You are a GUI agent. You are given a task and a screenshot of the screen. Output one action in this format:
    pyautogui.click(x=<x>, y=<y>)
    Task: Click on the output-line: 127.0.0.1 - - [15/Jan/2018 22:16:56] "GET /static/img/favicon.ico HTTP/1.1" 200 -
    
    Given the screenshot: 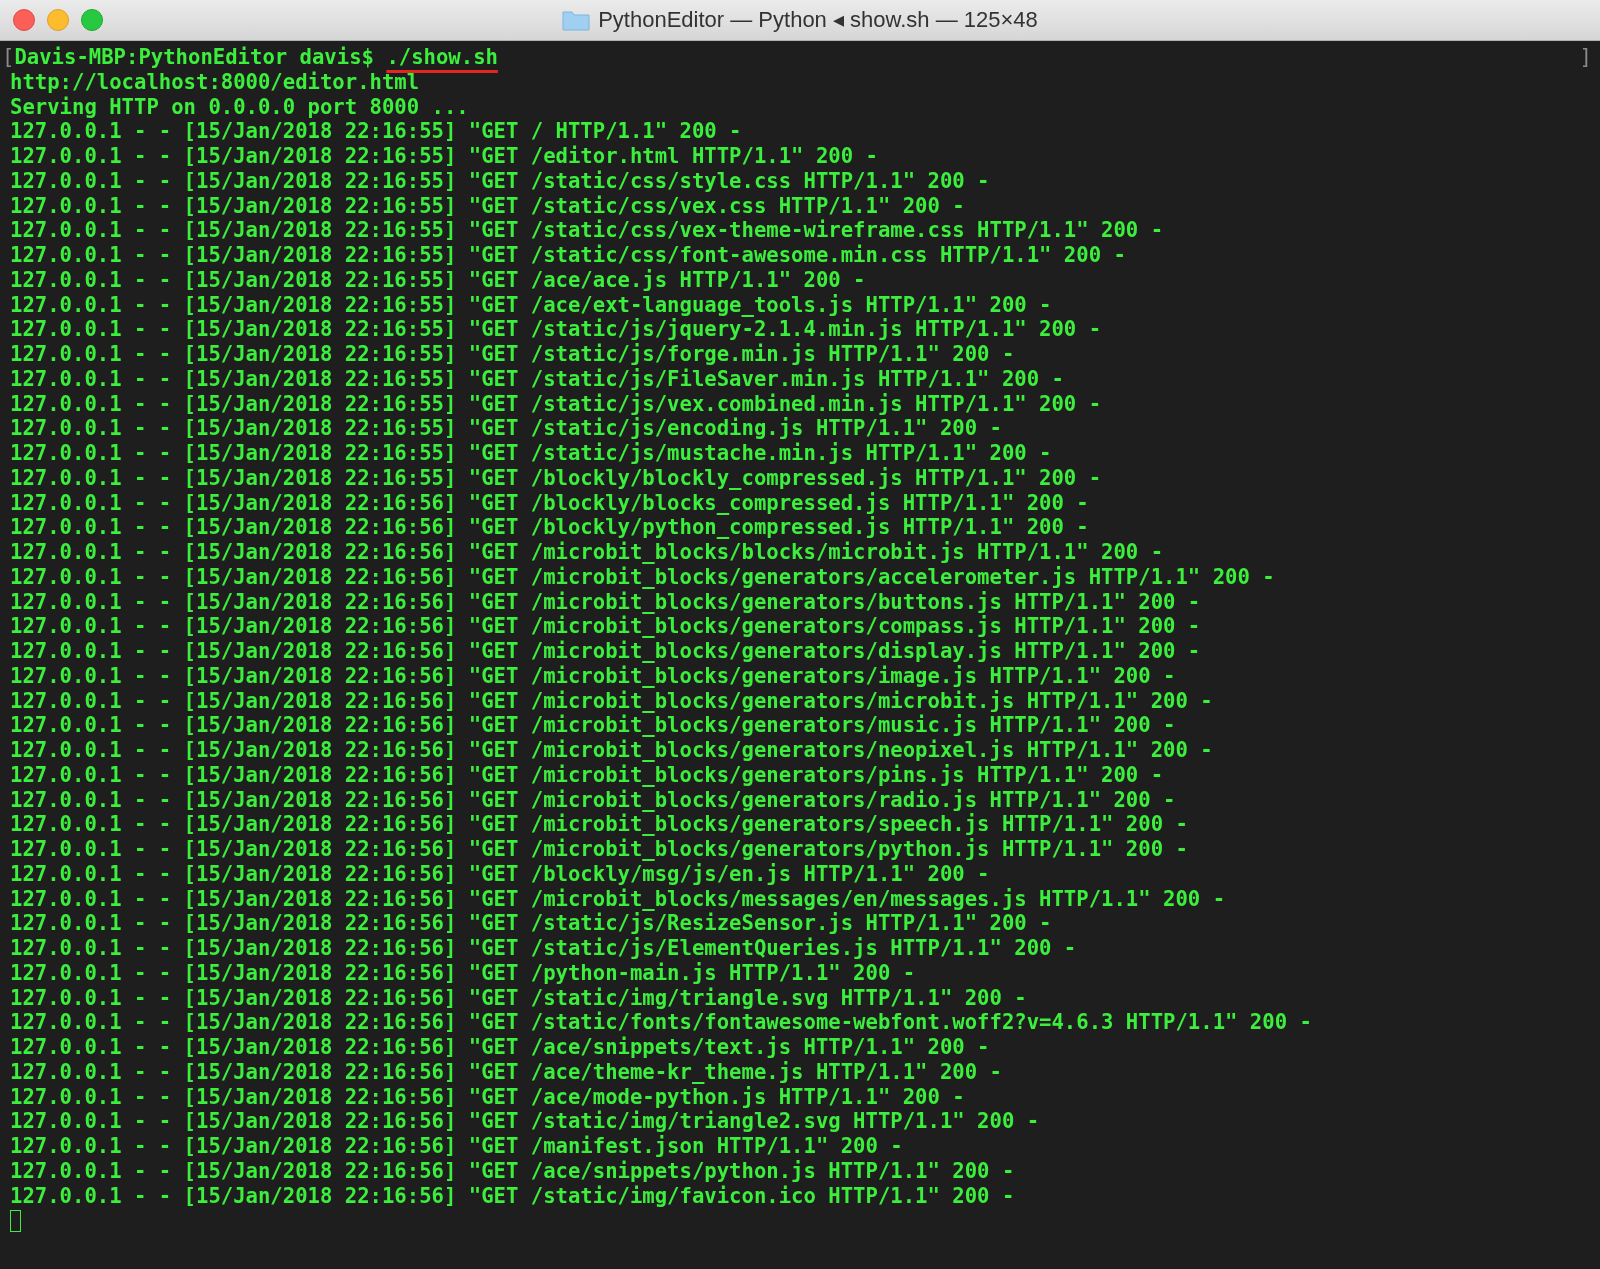 What is the action you would take?
    pyautogui.click(x=512, y=1196)
    